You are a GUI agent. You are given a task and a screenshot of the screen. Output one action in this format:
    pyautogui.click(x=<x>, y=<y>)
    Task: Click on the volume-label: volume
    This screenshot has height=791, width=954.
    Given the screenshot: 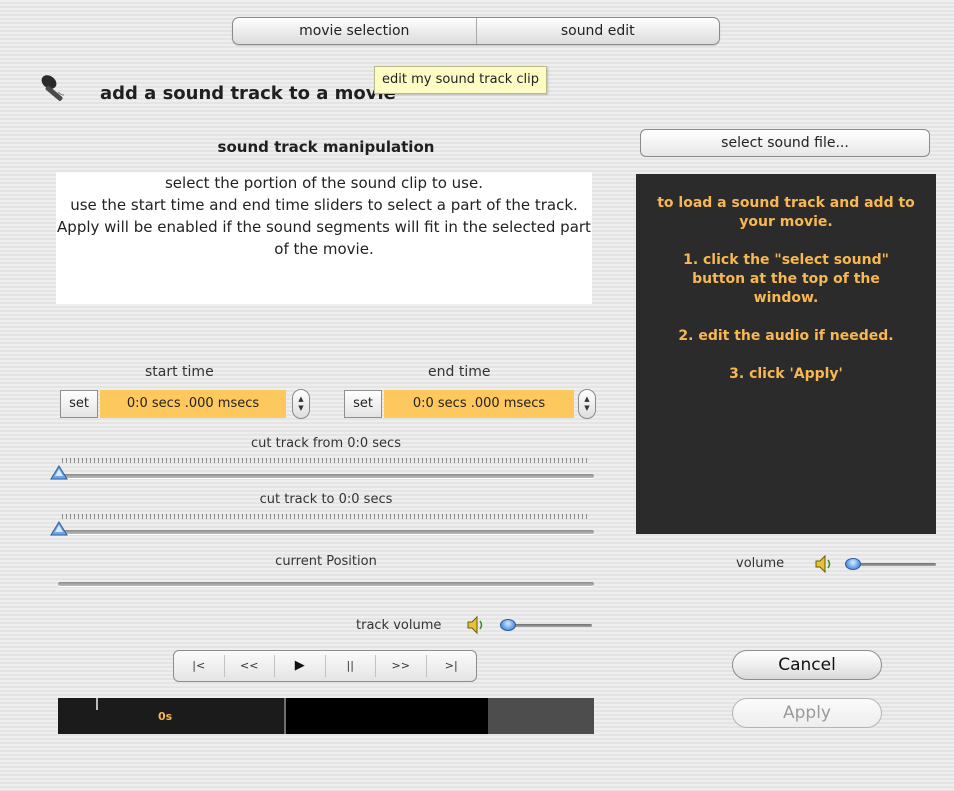 What is the action you would take?
    pyautogui.click(x=760, y=563)
    